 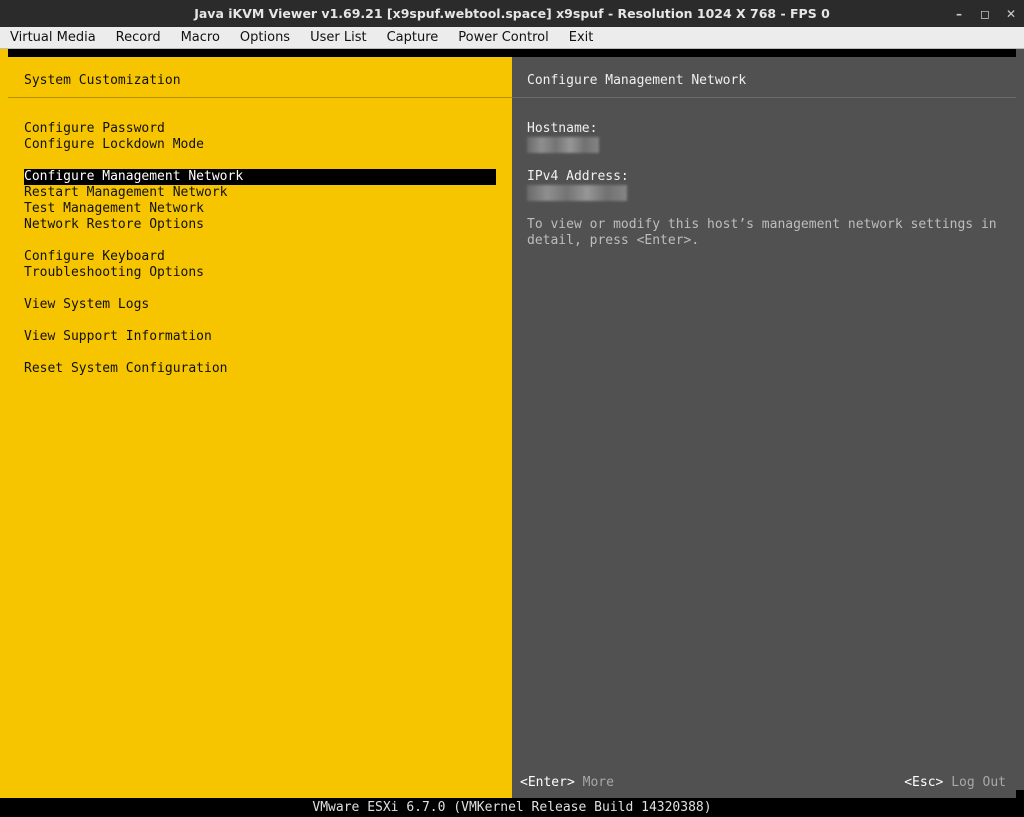 What do you see at coordinates (562, 128) in the screenshot?
I see `hostname-label: Hostname:` at bounding box center [562, 128].